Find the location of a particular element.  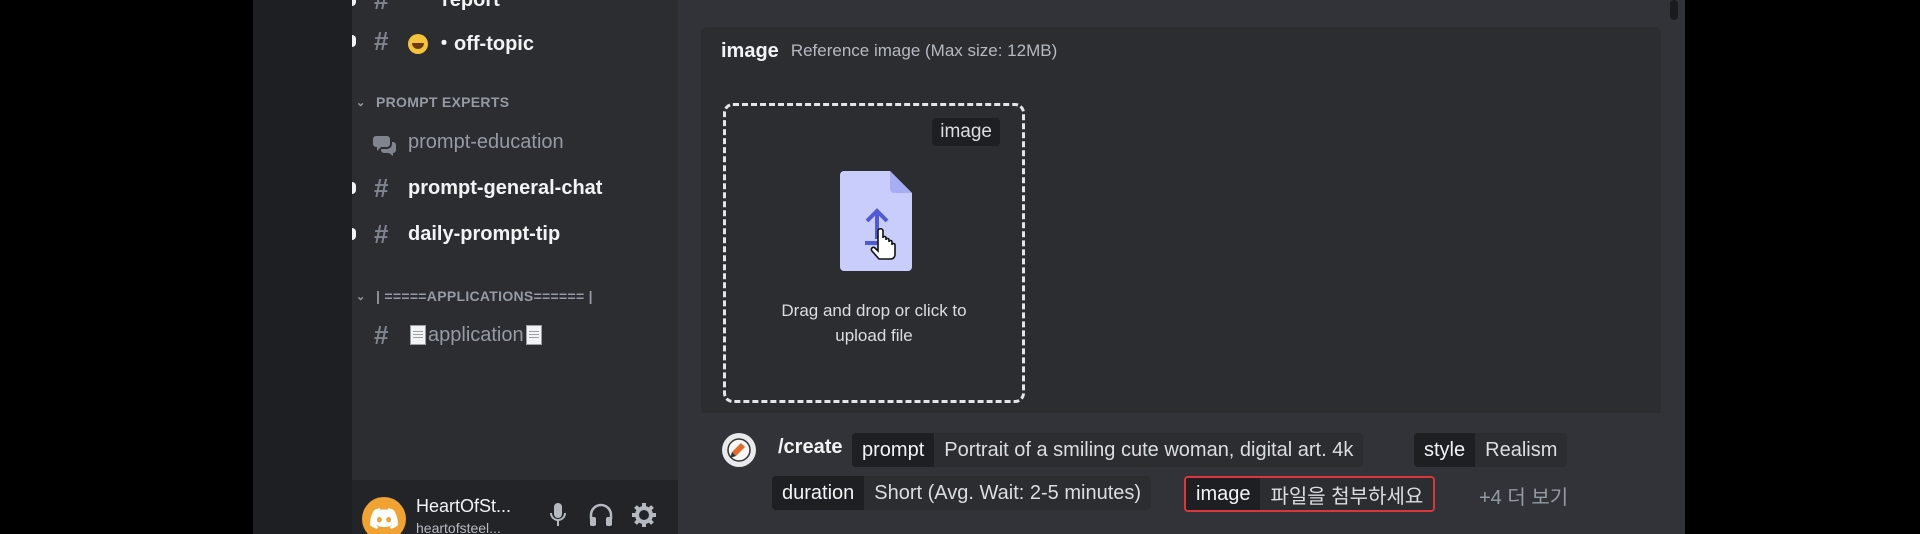

command-option-image: image 파일을 첨부하세요 is located at coordinates (1310, 494).